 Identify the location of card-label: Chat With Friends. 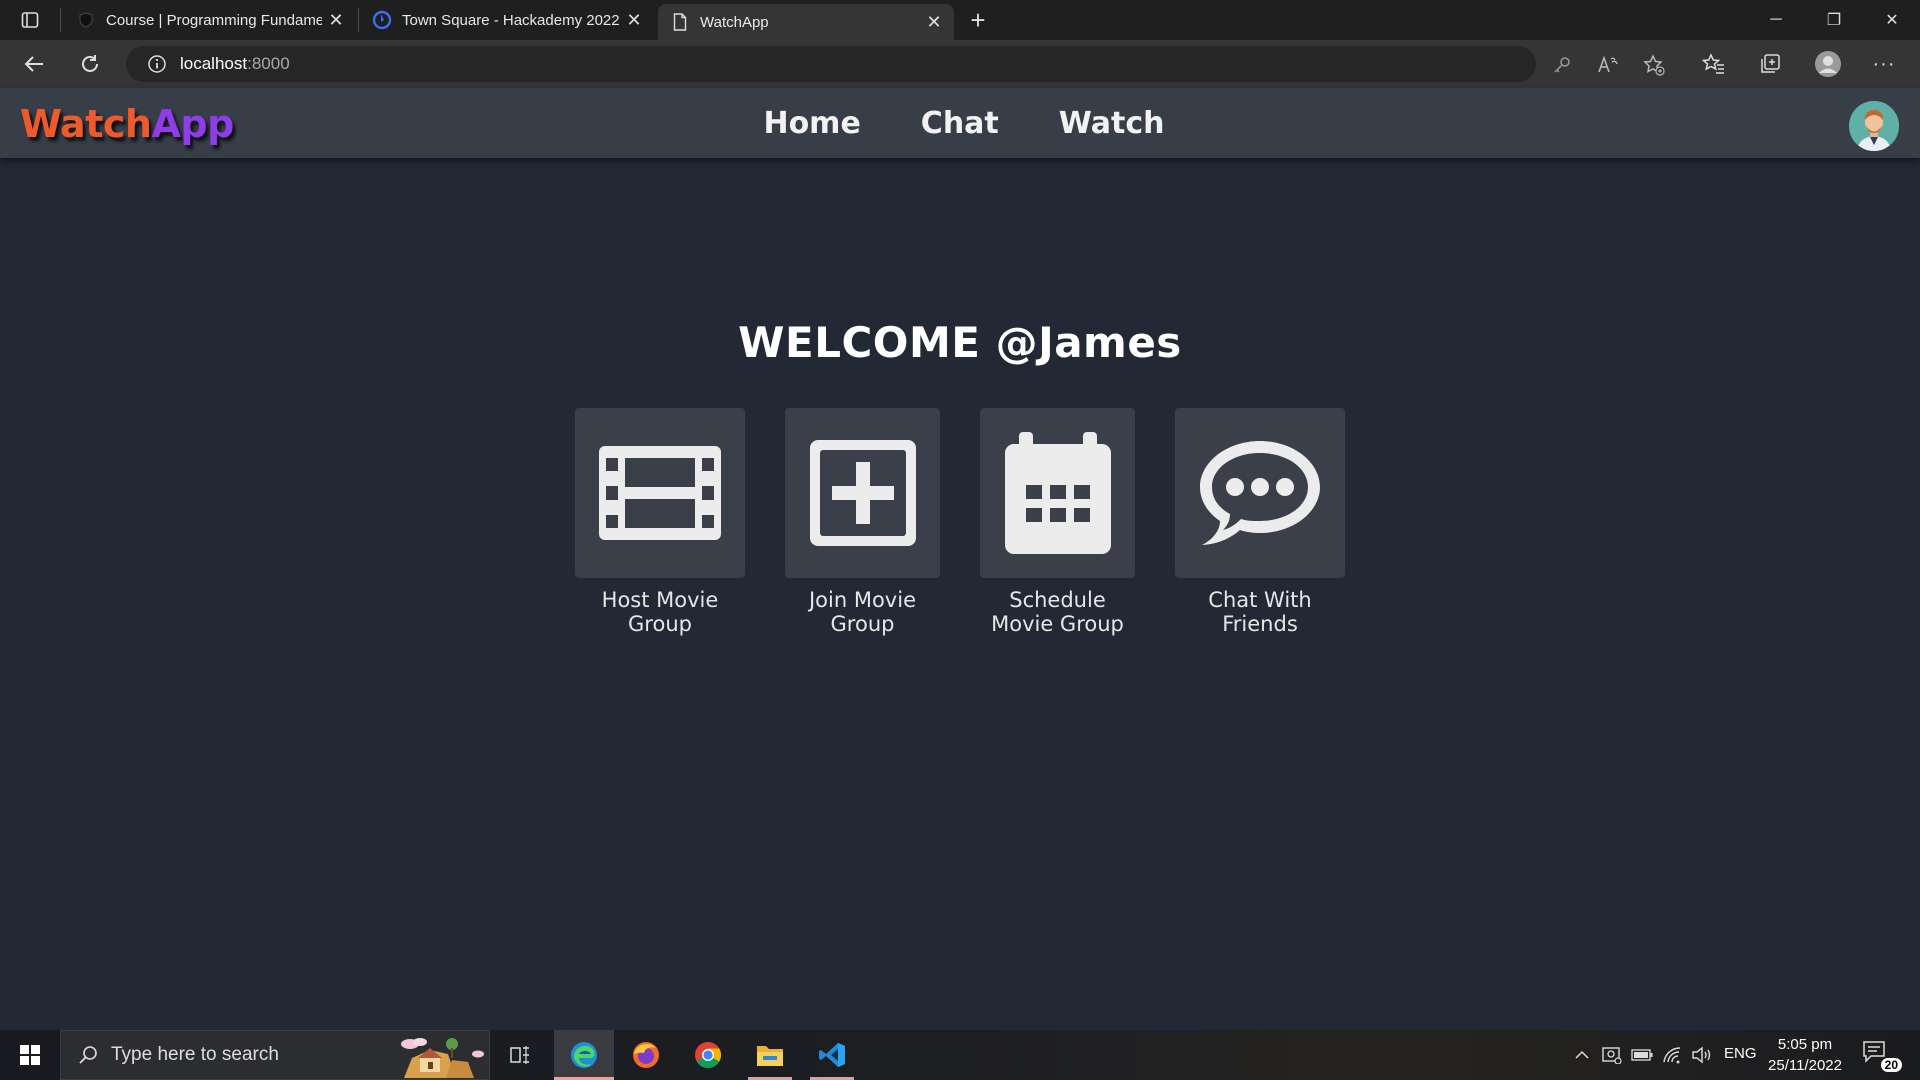
(1260, 612).